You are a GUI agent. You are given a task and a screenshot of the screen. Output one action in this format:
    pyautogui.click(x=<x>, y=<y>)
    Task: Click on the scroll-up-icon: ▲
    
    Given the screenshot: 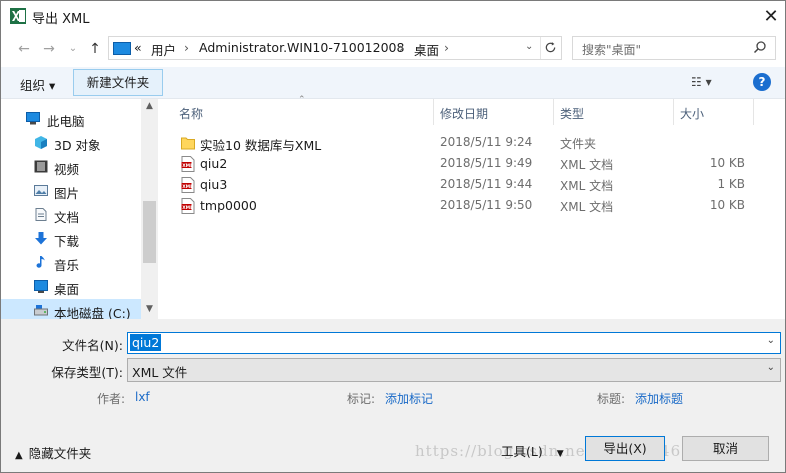 What is the action you would take?
    pyautogui.click(x=149, y=108)
    